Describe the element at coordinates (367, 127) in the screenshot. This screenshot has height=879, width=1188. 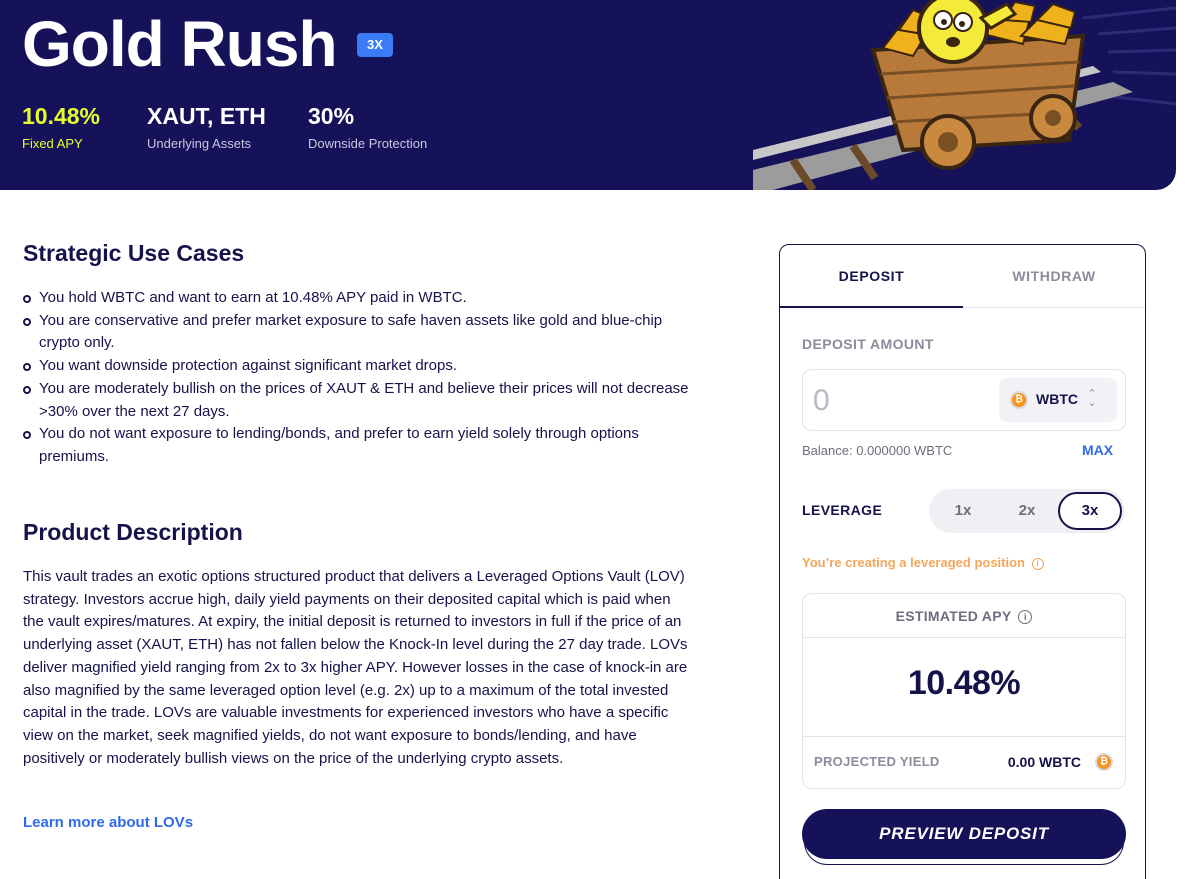
I see `stat-downside-protection: 30% Downside Protection` at that location.